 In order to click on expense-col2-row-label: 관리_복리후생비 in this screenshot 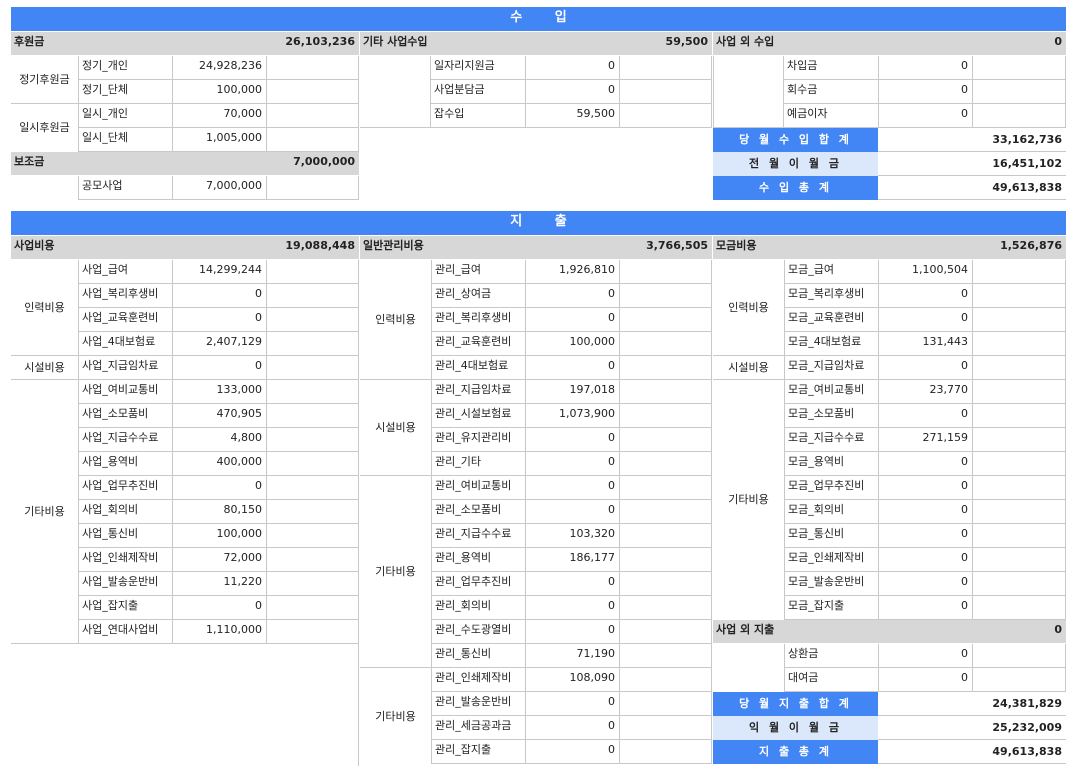, I will do `click(478, 320)`.